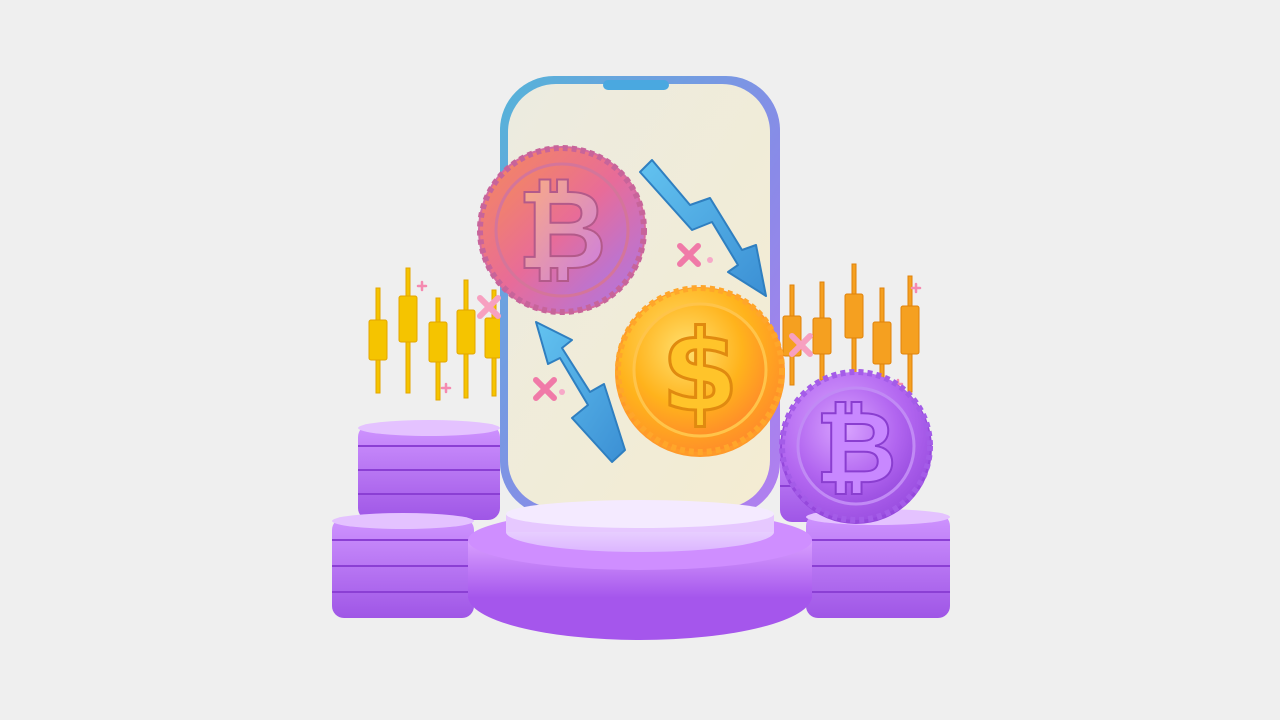  What do you see at coordinates (435, 334) in the screenshot?
I see `candlesticks-left` at bounding box center [435, 334].